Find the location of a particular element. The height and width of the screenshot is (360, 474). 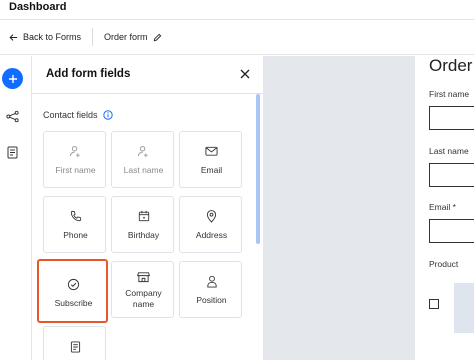

field-tile-label-line2: name is located at coordinates (143, 304).